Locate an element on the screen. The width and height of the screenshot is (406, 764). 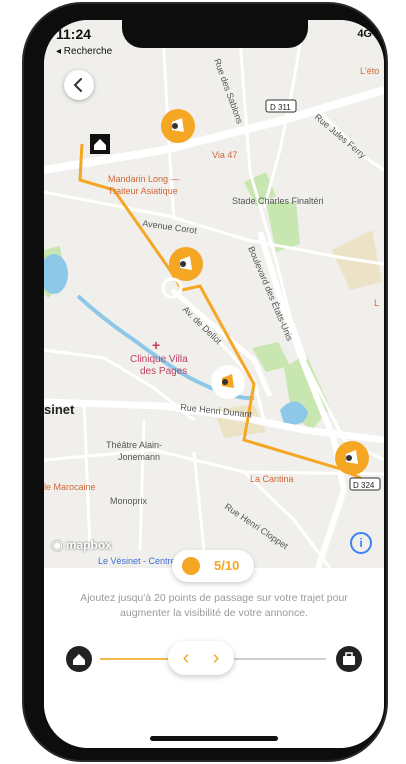
info-button: i is located at coordinates (361, 543).